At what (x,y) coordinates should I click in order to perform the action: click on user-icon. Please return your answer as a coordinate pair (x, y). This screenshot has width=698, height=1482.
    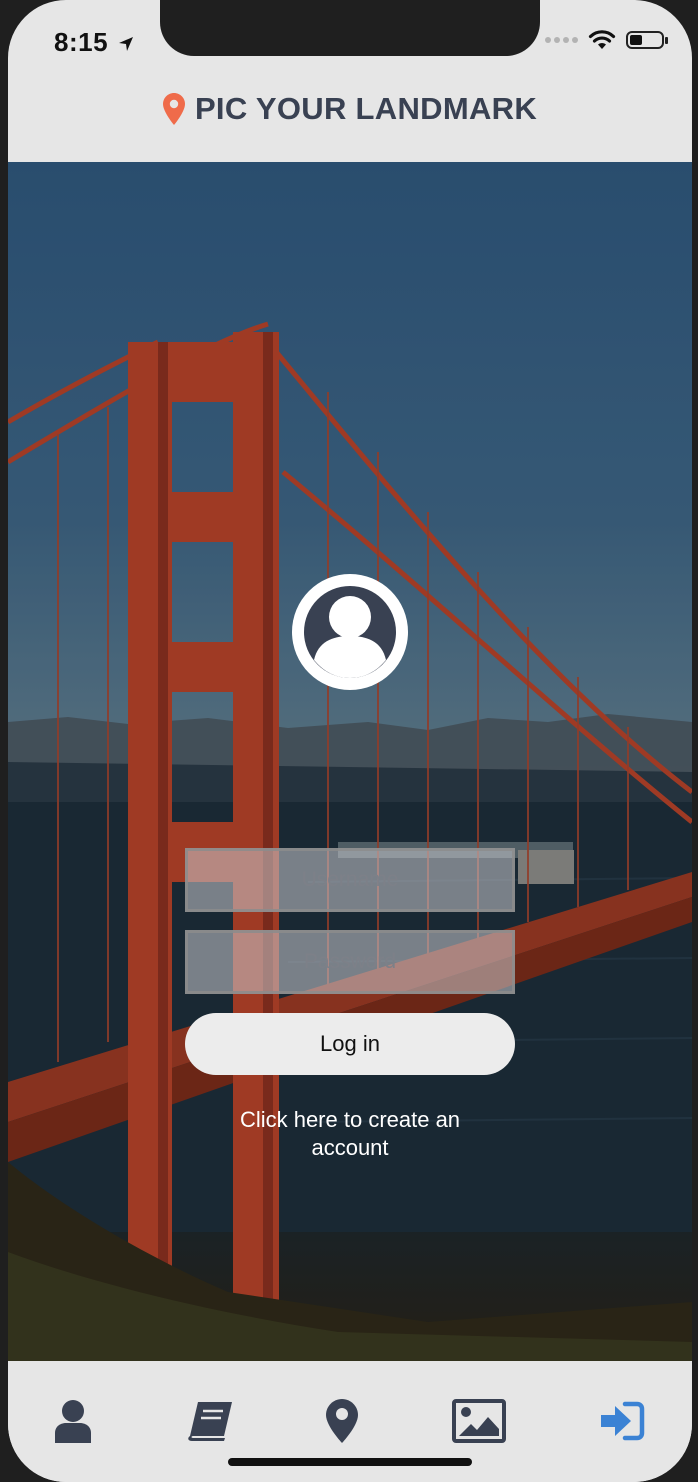
    Looking at the image, I should click on (73, 1421).